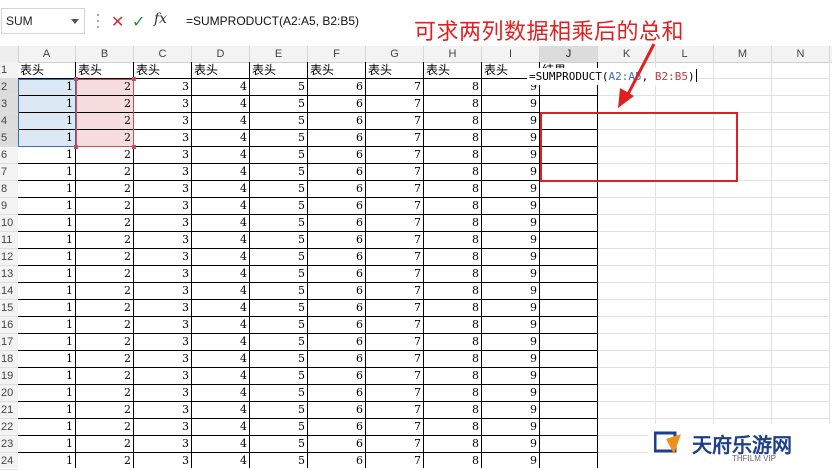 The height and width of the screenshot is (470, 832). Describe the element at coordinates (98, 22) in the screenshot. I see `drag-handle-icon` at that location.